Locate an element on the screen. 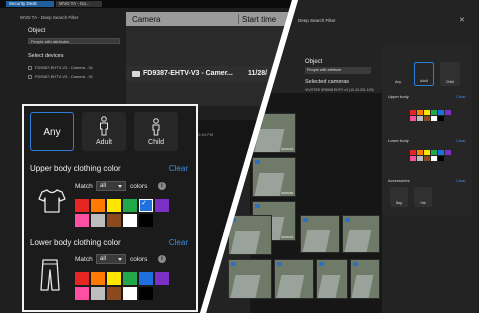 The width and height of the screenshot is (479, 313). bag-label: Bag is located at coordinates (399, 203).